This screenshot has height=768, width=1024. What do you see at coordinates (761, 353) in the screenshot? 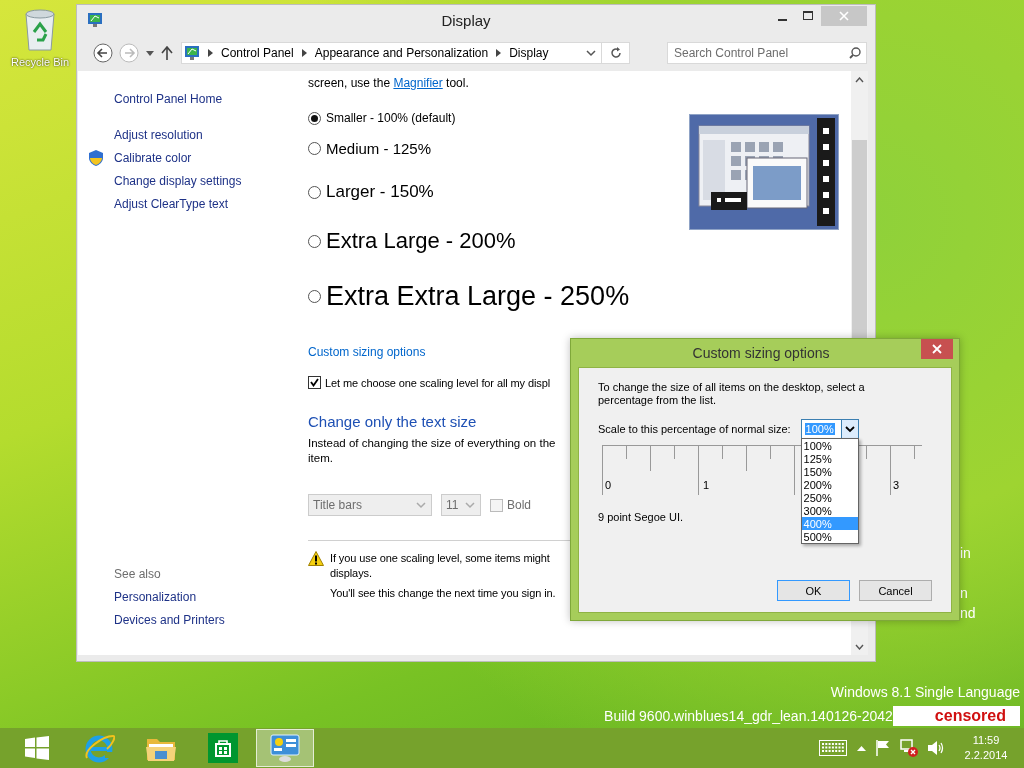
I see `dialog-title: Custom sizing options` at bounding box center [761, 353].